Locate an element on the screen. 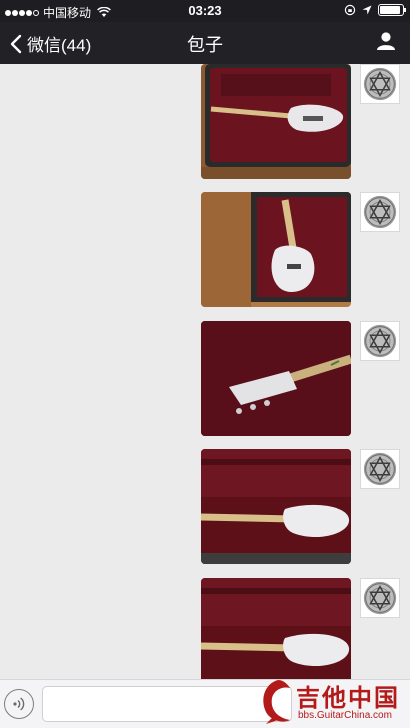 The width and height of the screenshot is (410, 728). chevron-left-icon is located at coordinates (16, 43).